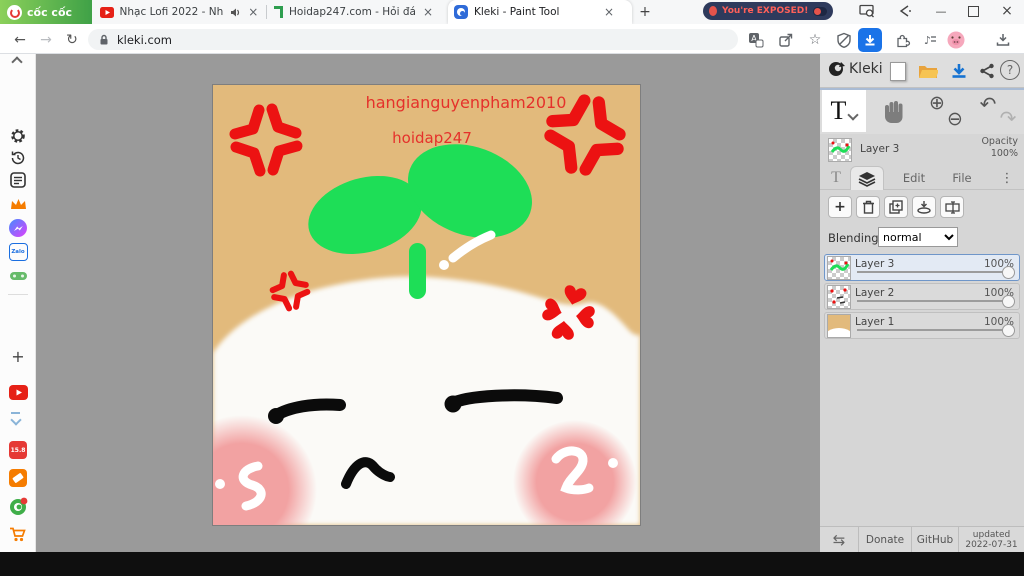  Describe the element at coordinates (18, 294) in the screenshot. I see `sidebar-divider` at that location.